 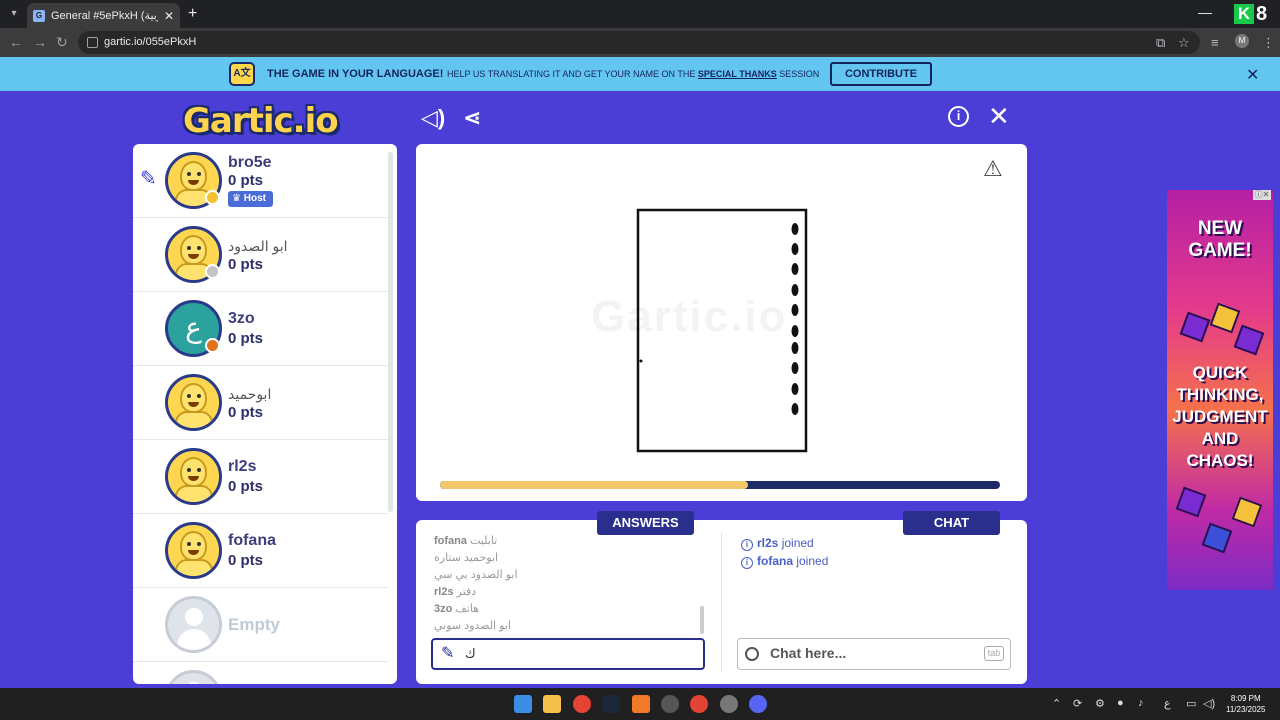 I want to click on answer-input: ✎ ك, so click(x=568, y=654).